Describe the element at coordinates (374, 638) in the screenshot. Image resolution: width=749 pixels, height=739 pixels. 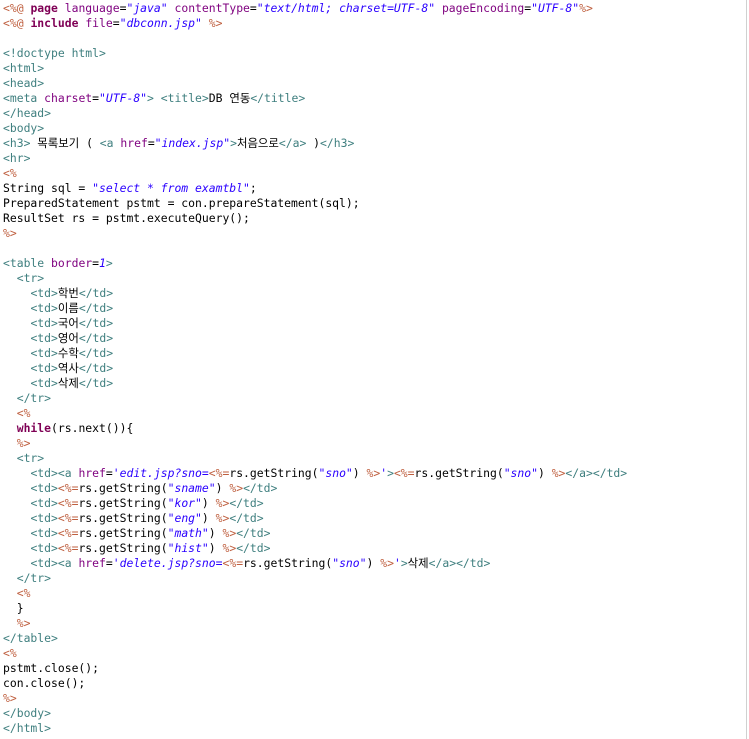
I see `code-line: </table>` at that location.